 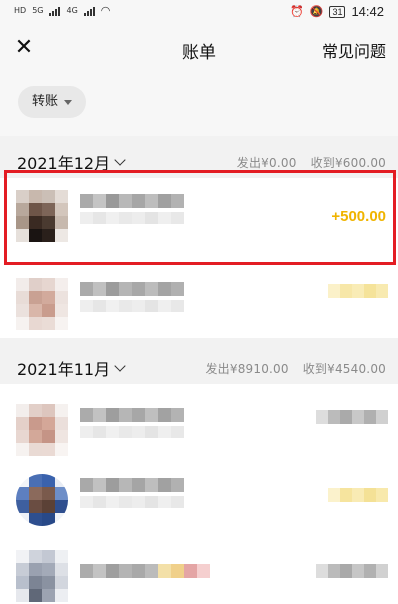 I want to click on type-filter-button: 转账, so click(x=52, y=102).